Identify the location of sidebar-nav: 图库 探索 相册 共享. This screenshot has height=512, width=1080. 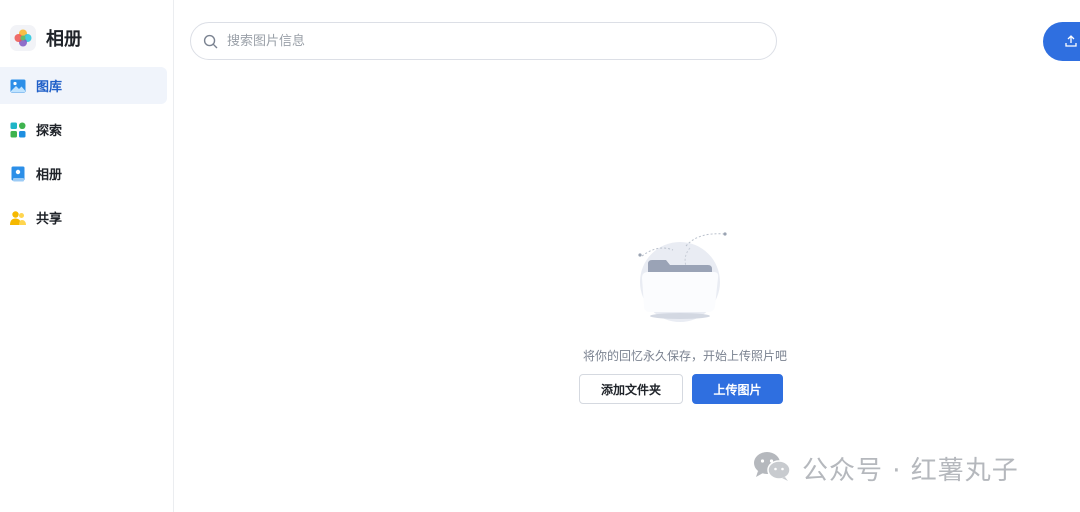
(83, 155).